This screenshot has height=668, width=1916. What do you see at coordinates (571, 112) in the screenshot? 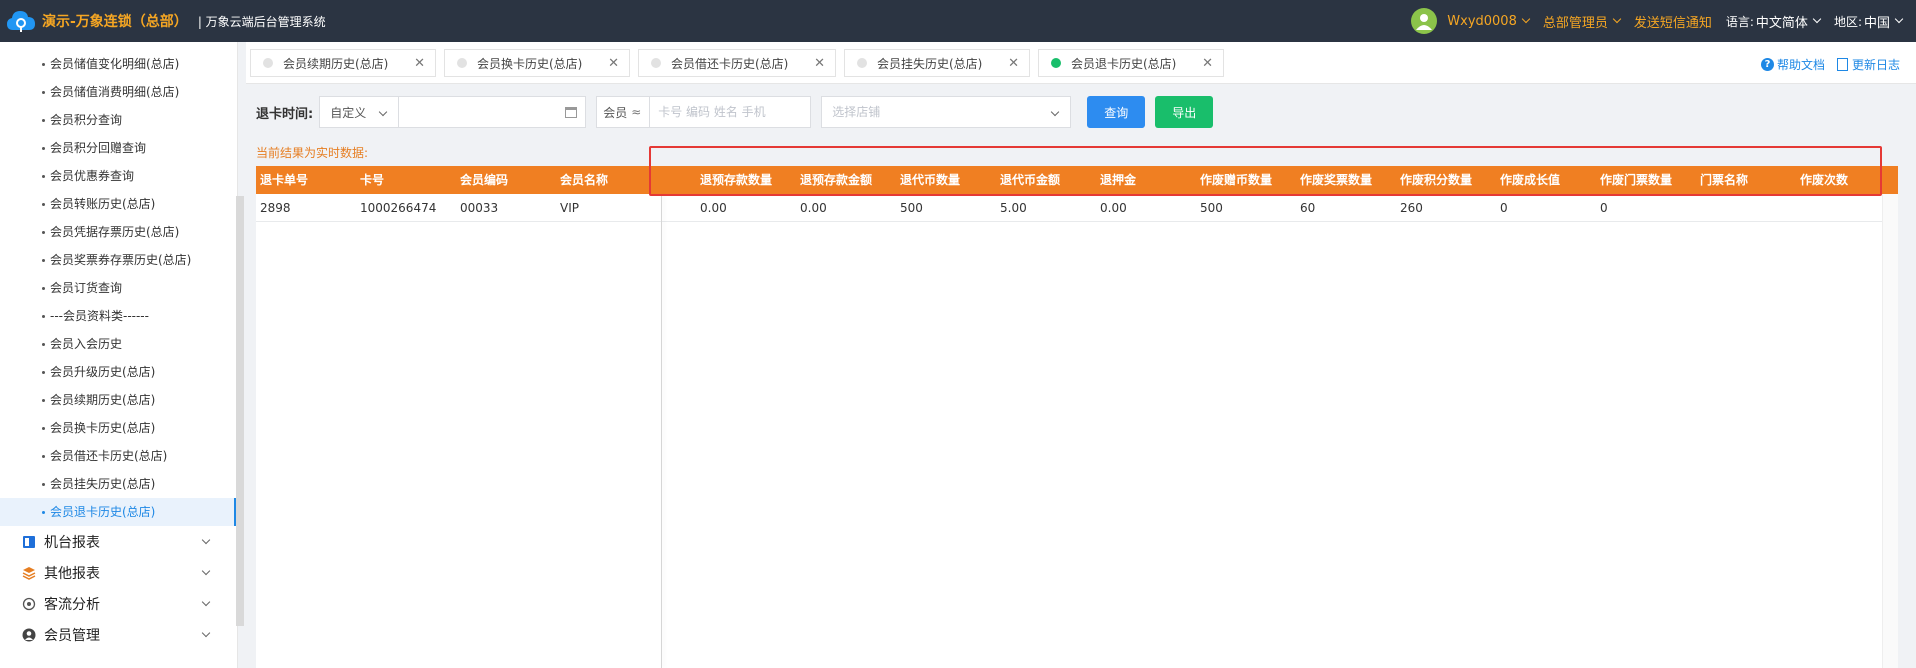
I see `calendar-icon` at bounding box center [571, 112].